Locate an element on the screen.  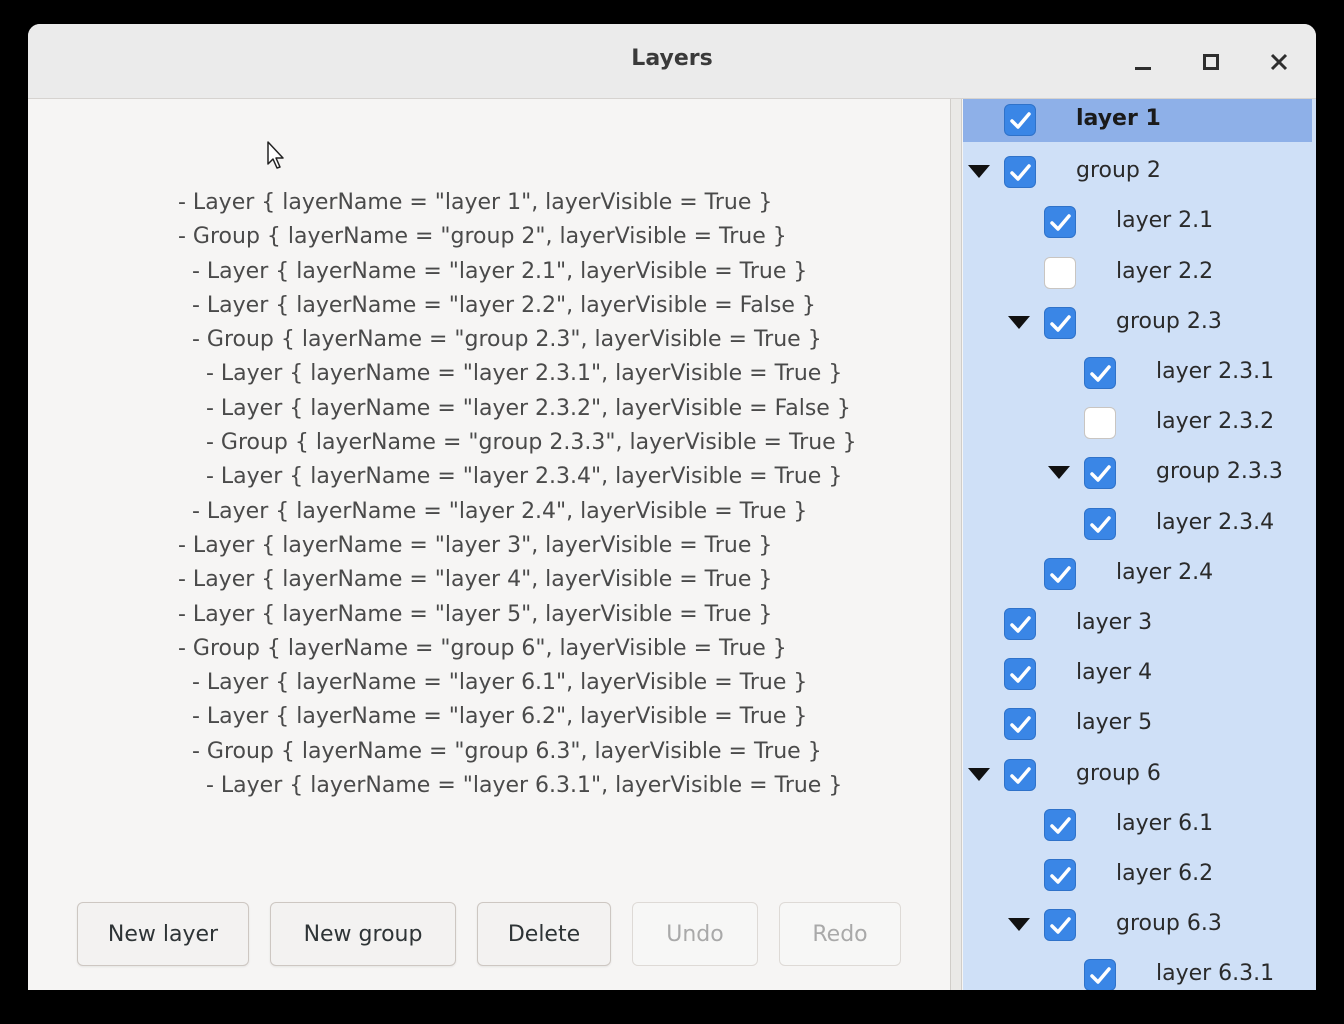
tree-row-label: group 6 is located at coordinates (1118, 773).